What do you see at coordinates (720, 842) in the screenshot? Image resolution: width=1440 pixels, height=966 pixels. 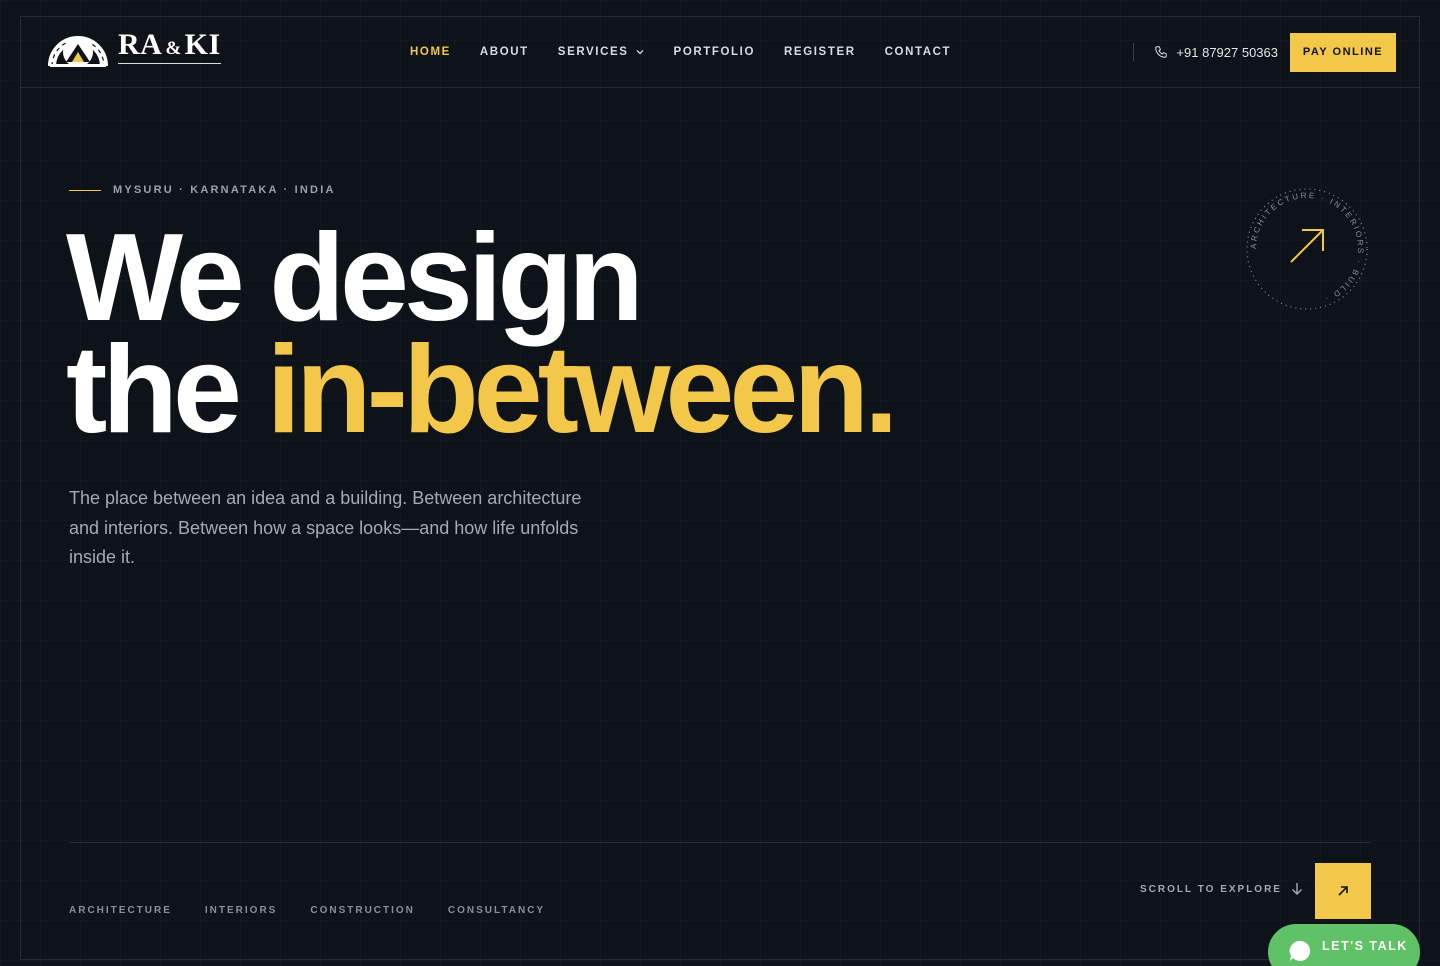 I see `section-divider` at bounding box center [720, 842].